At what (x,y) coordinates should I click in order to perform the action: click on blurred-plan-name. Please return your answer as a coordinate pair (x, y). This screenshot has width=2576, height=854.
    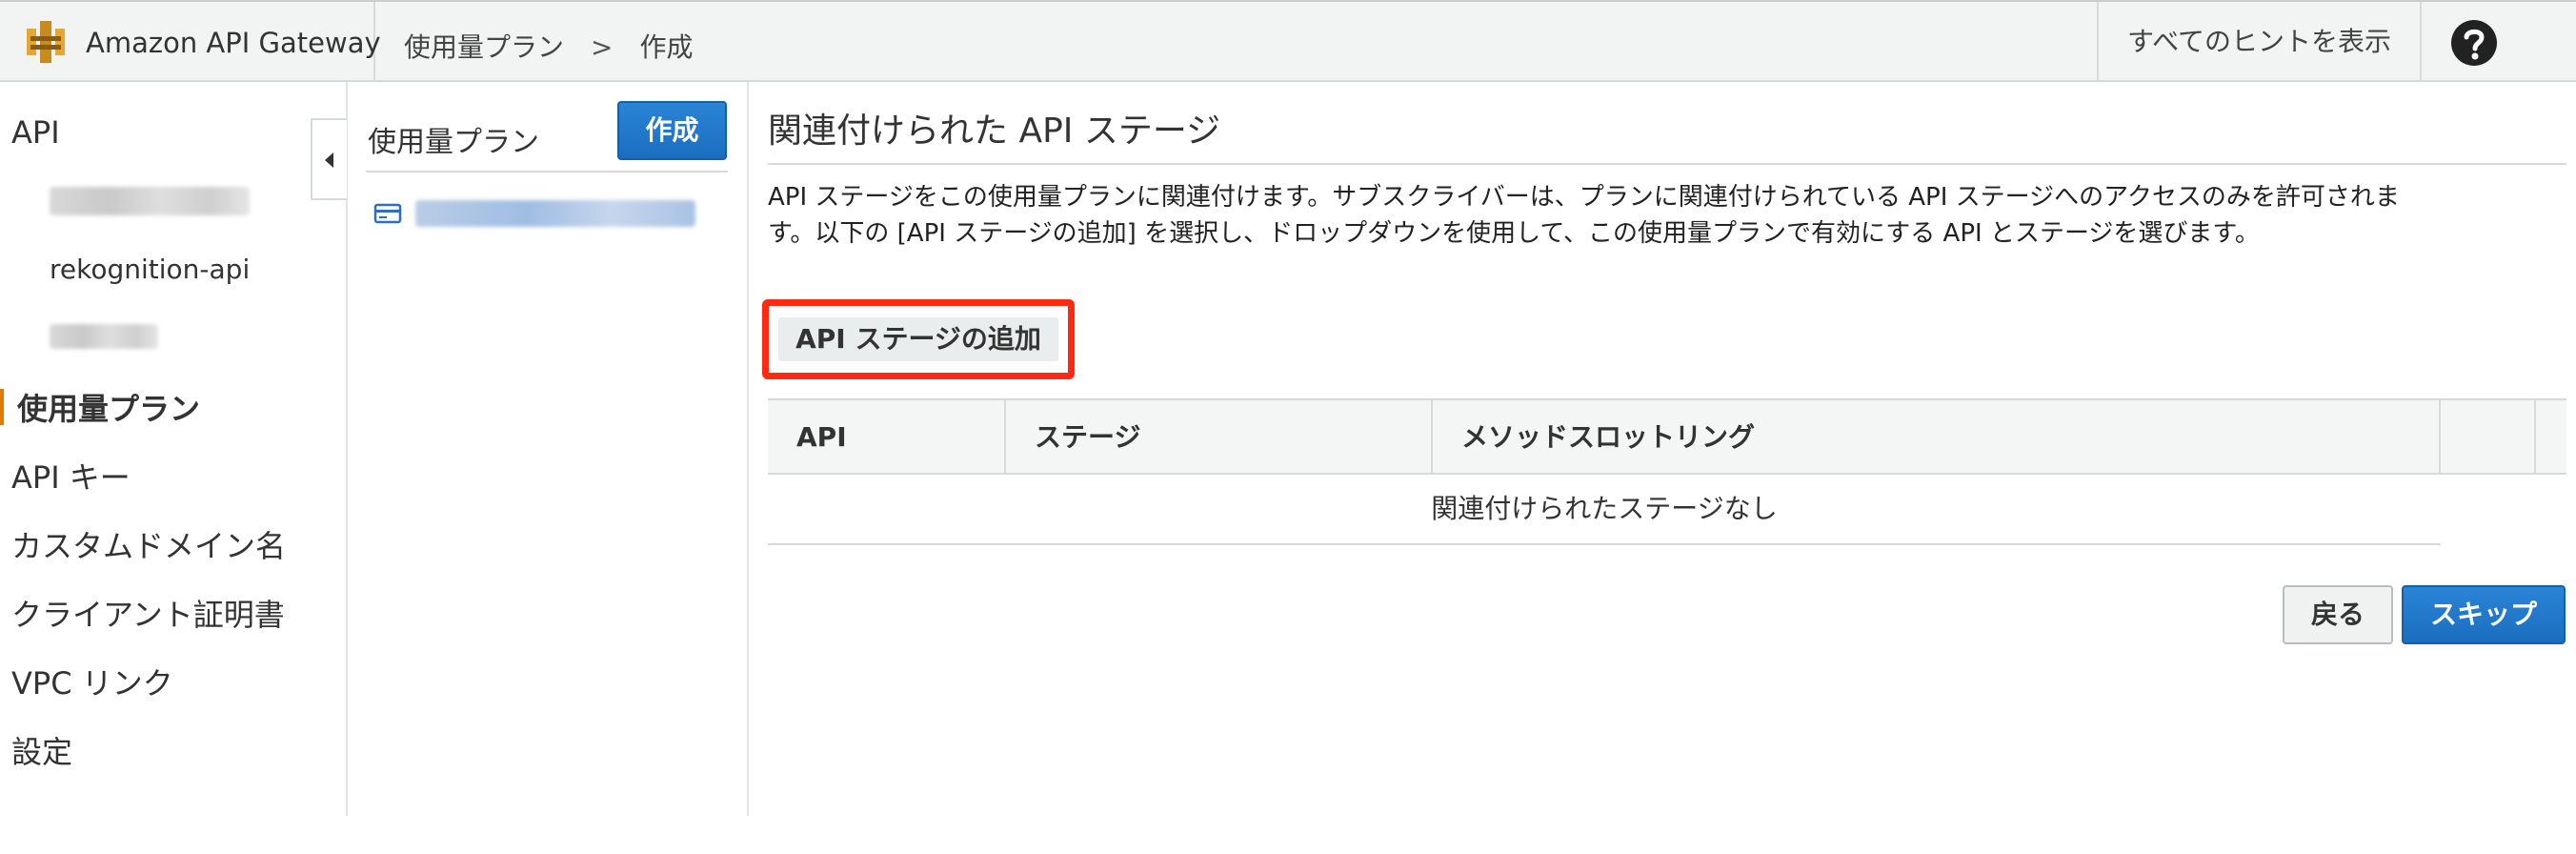
    Looking at the image, I should click on (555, 213).